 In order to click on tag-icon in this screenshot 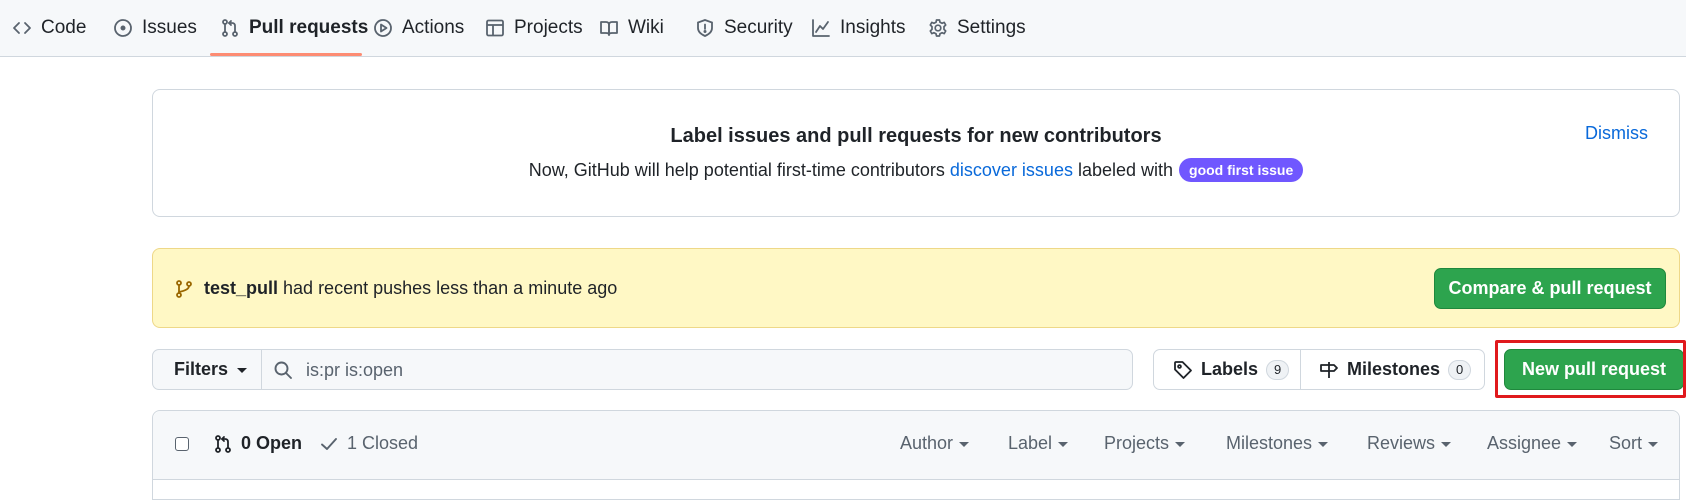, I will do `click(1183, 370)`.